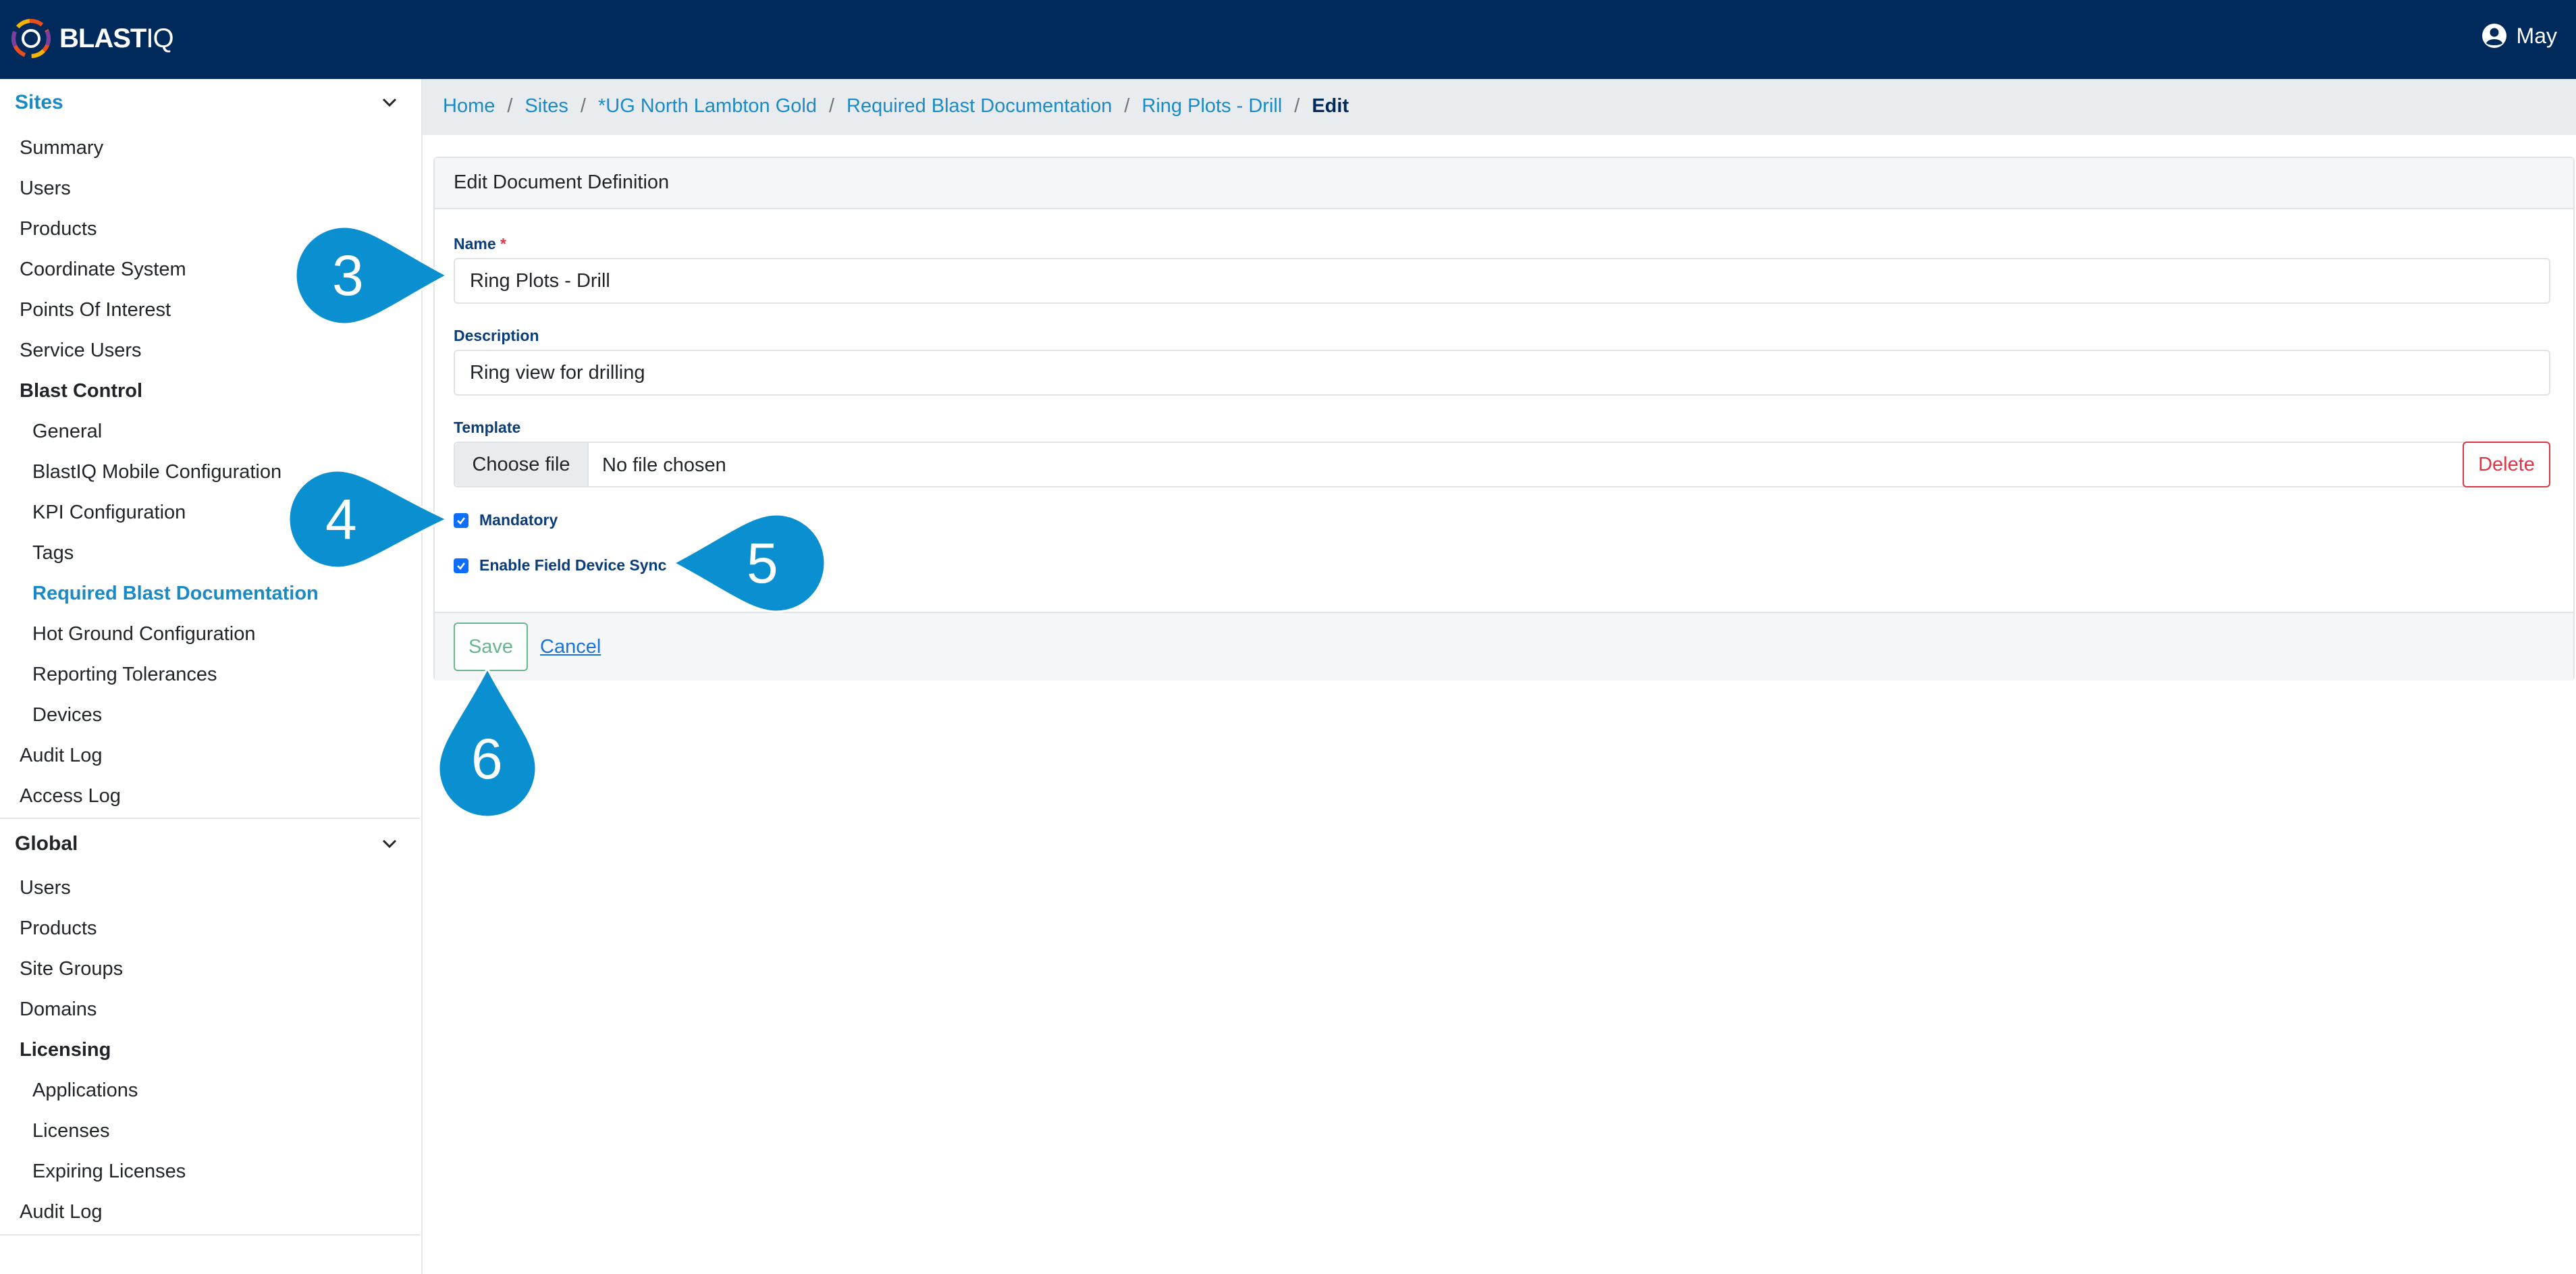  What do you see at coordinates (1502, 373) in the screenshot?
I see `description-input` at bounding box center [1502, 373].